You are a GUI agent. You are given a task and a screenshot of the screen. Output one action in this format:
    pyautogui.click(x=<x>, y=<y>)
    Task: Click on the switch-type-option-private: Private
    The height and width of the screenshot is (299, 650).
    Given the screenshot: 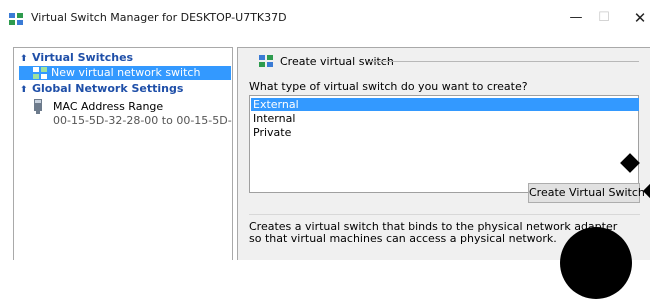 What is the action you would take?
    pyautogui.click(x=445, y=132)
    